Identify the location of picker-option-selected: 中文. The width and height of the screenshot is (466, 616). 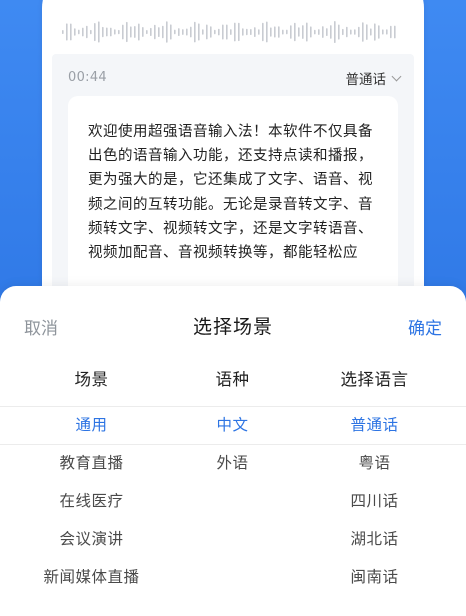
(232, 425).